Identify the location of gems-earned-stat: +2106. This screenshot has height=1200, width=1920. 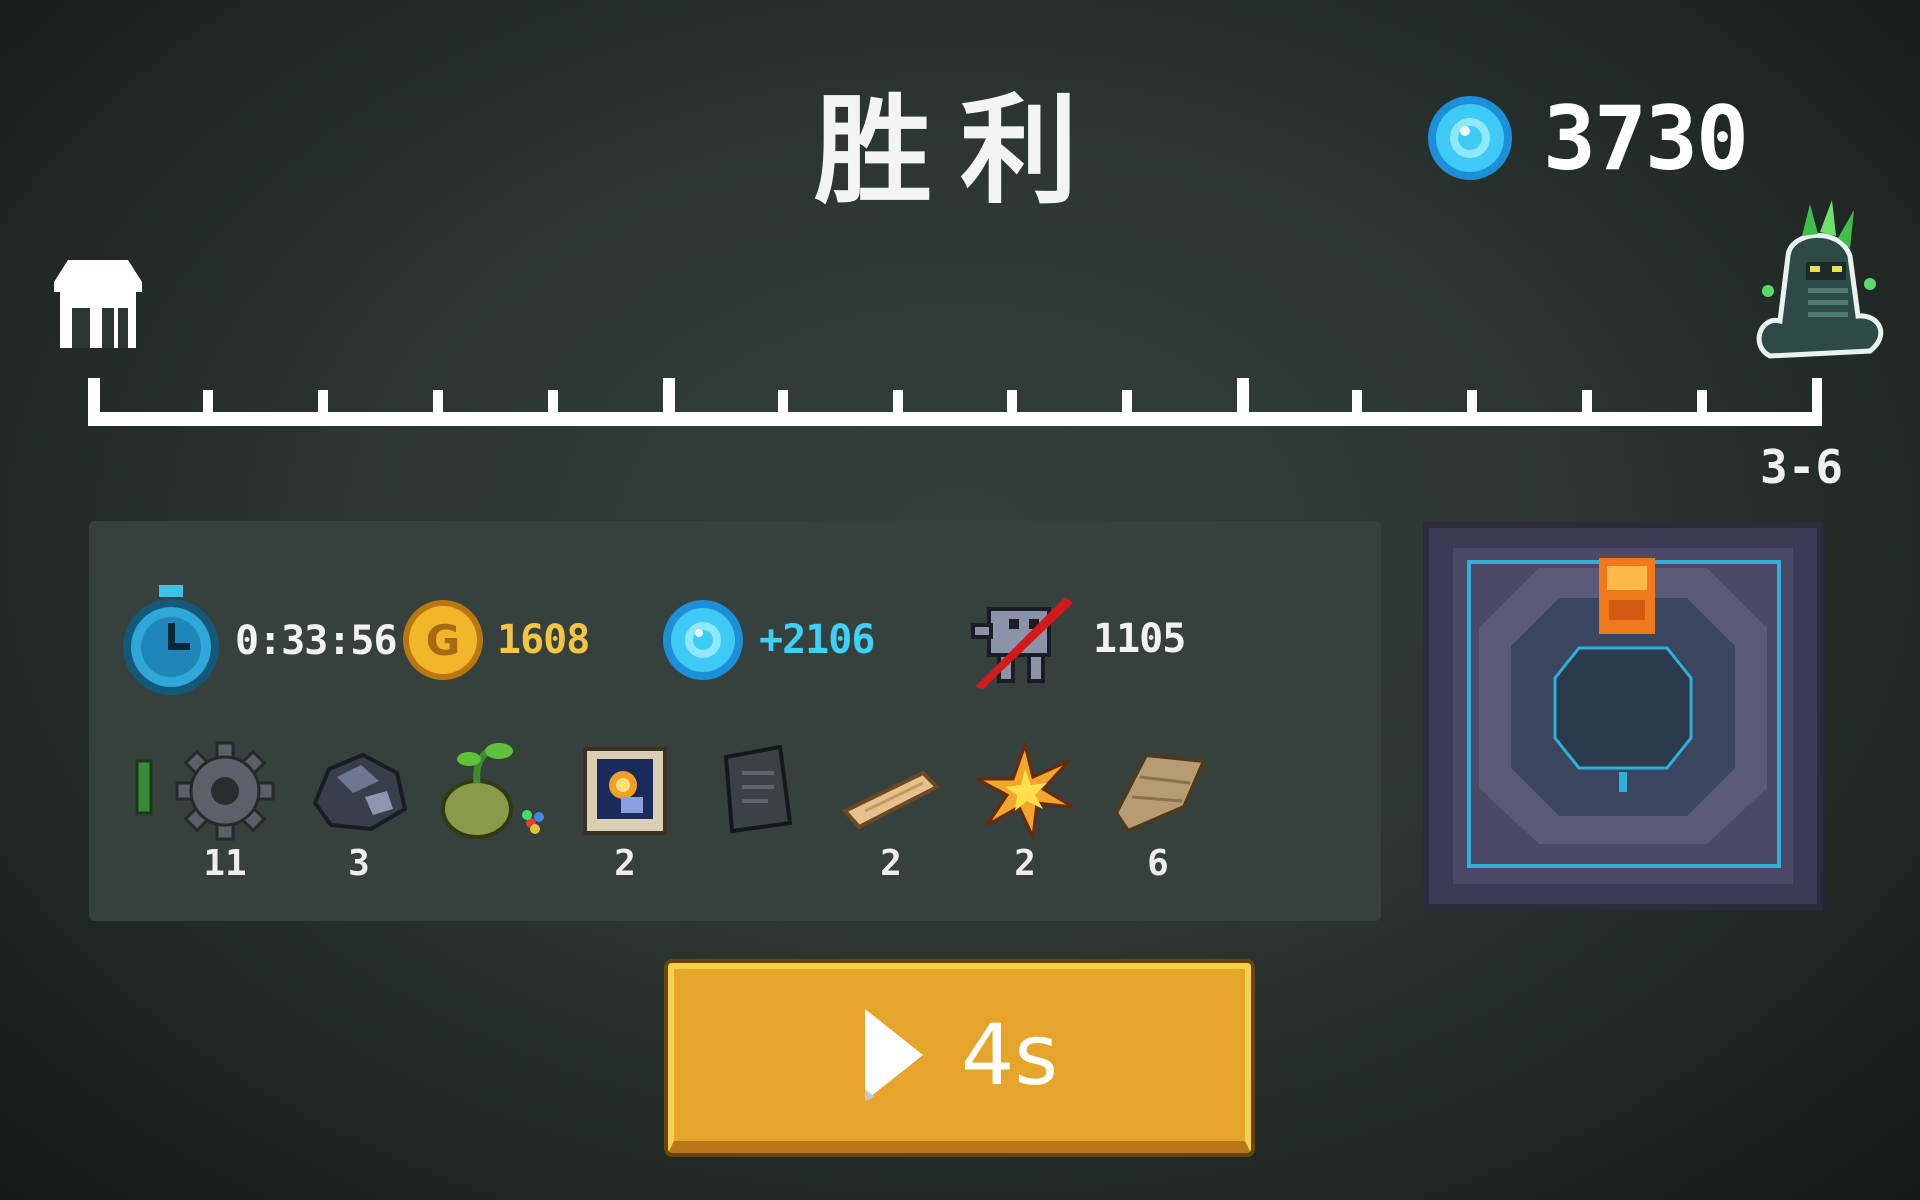
(767, 640).